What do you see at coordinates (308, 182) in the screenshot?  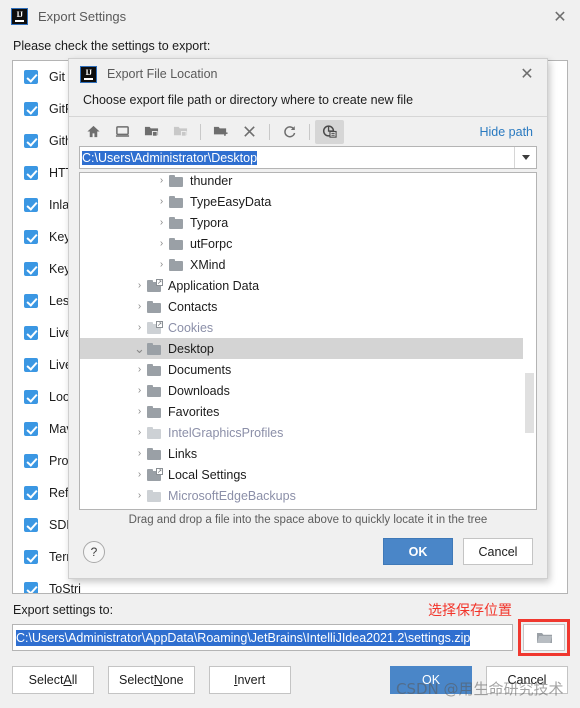 I see `tree-row: › thunder` at bounding box center [308, 182].